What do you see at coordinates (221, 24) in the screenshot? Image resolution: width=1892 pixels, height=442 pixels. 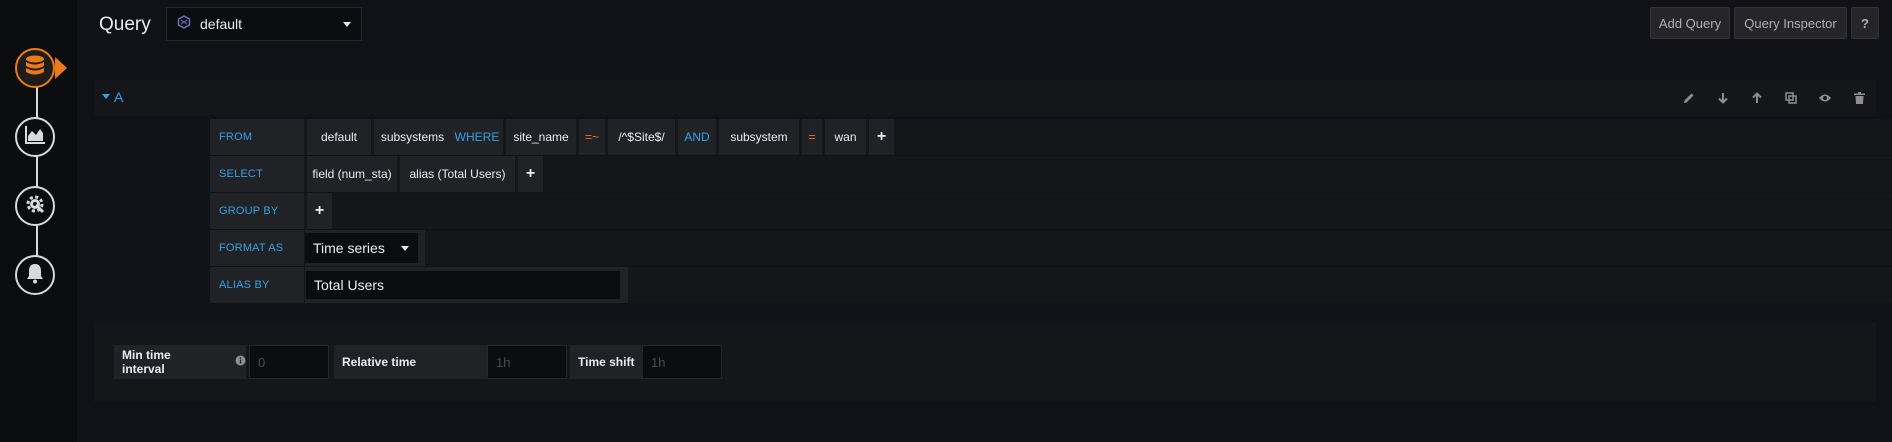 I see `datasource-name: default` at bounding box center [221, 24].